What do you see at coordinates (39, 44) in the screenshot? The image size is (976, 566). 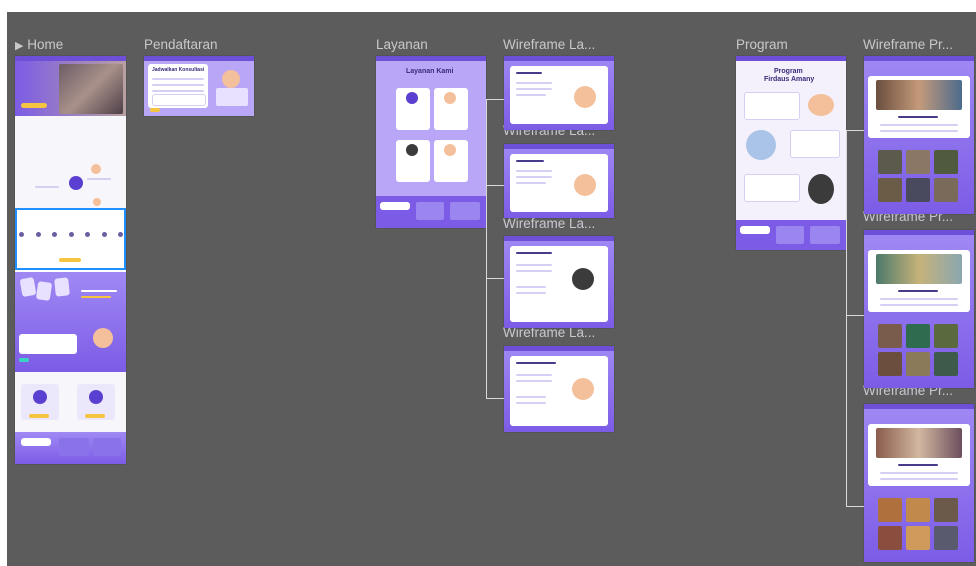 I see `frame-label-home: ▶ Home` at bounding box center [39, 44].